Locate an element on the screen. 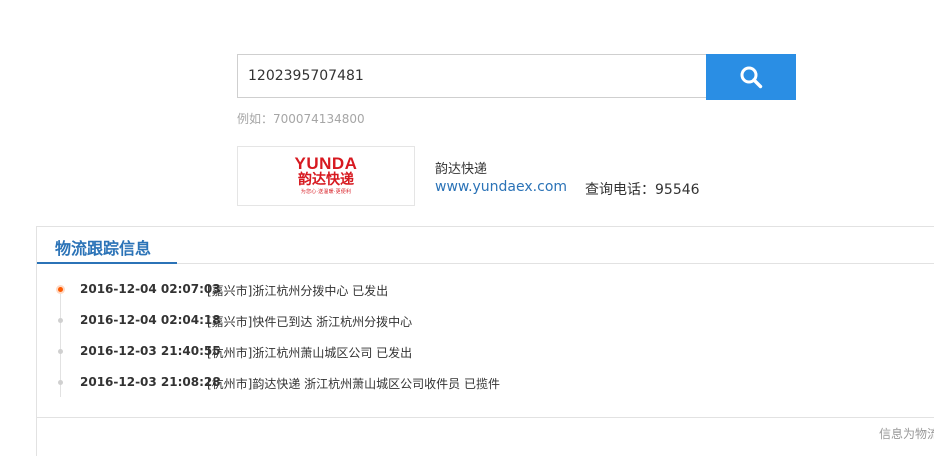  tracking-title: 物流跟踪信息 is located at coordinates (103, 248).